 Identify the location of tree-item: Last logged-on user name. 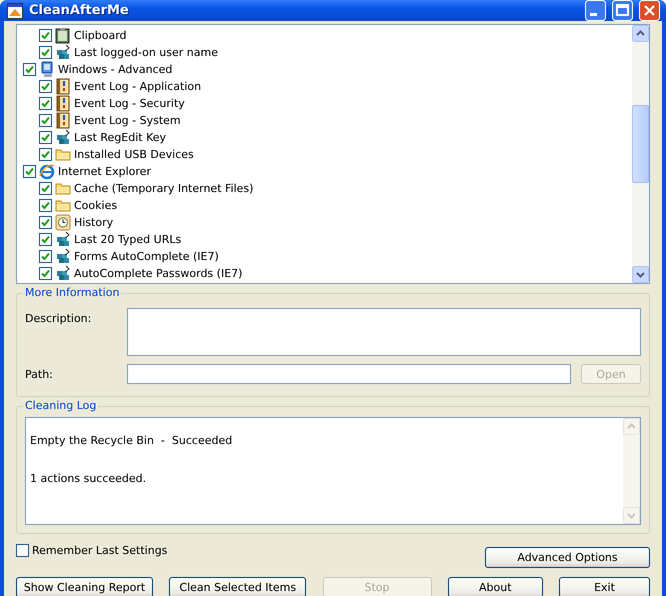
(146, 52).